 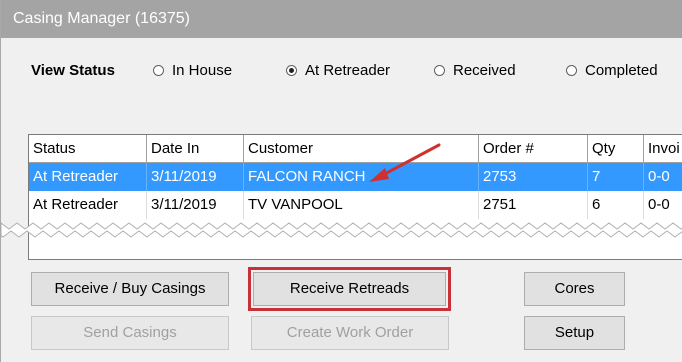 I want to click on cell-qty: 7, so click(x=616, y=177).